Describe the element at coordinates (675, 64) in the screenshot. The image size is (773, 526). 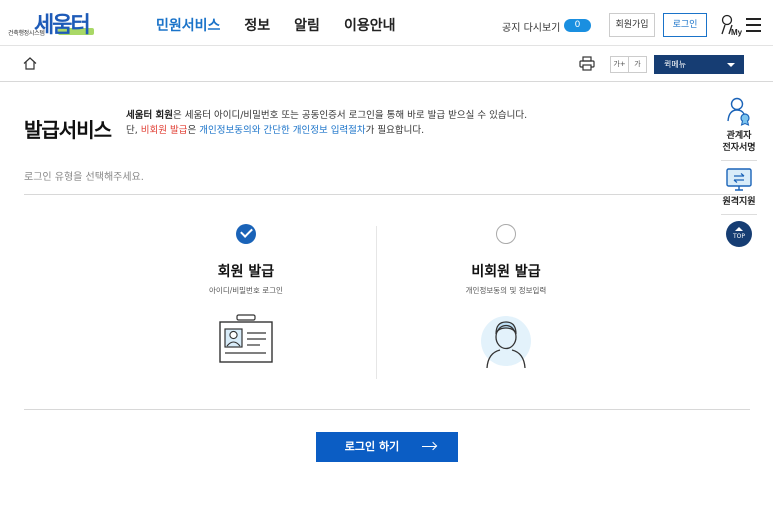
I see `quick-menu-label: 퀵메뉴` at that location.